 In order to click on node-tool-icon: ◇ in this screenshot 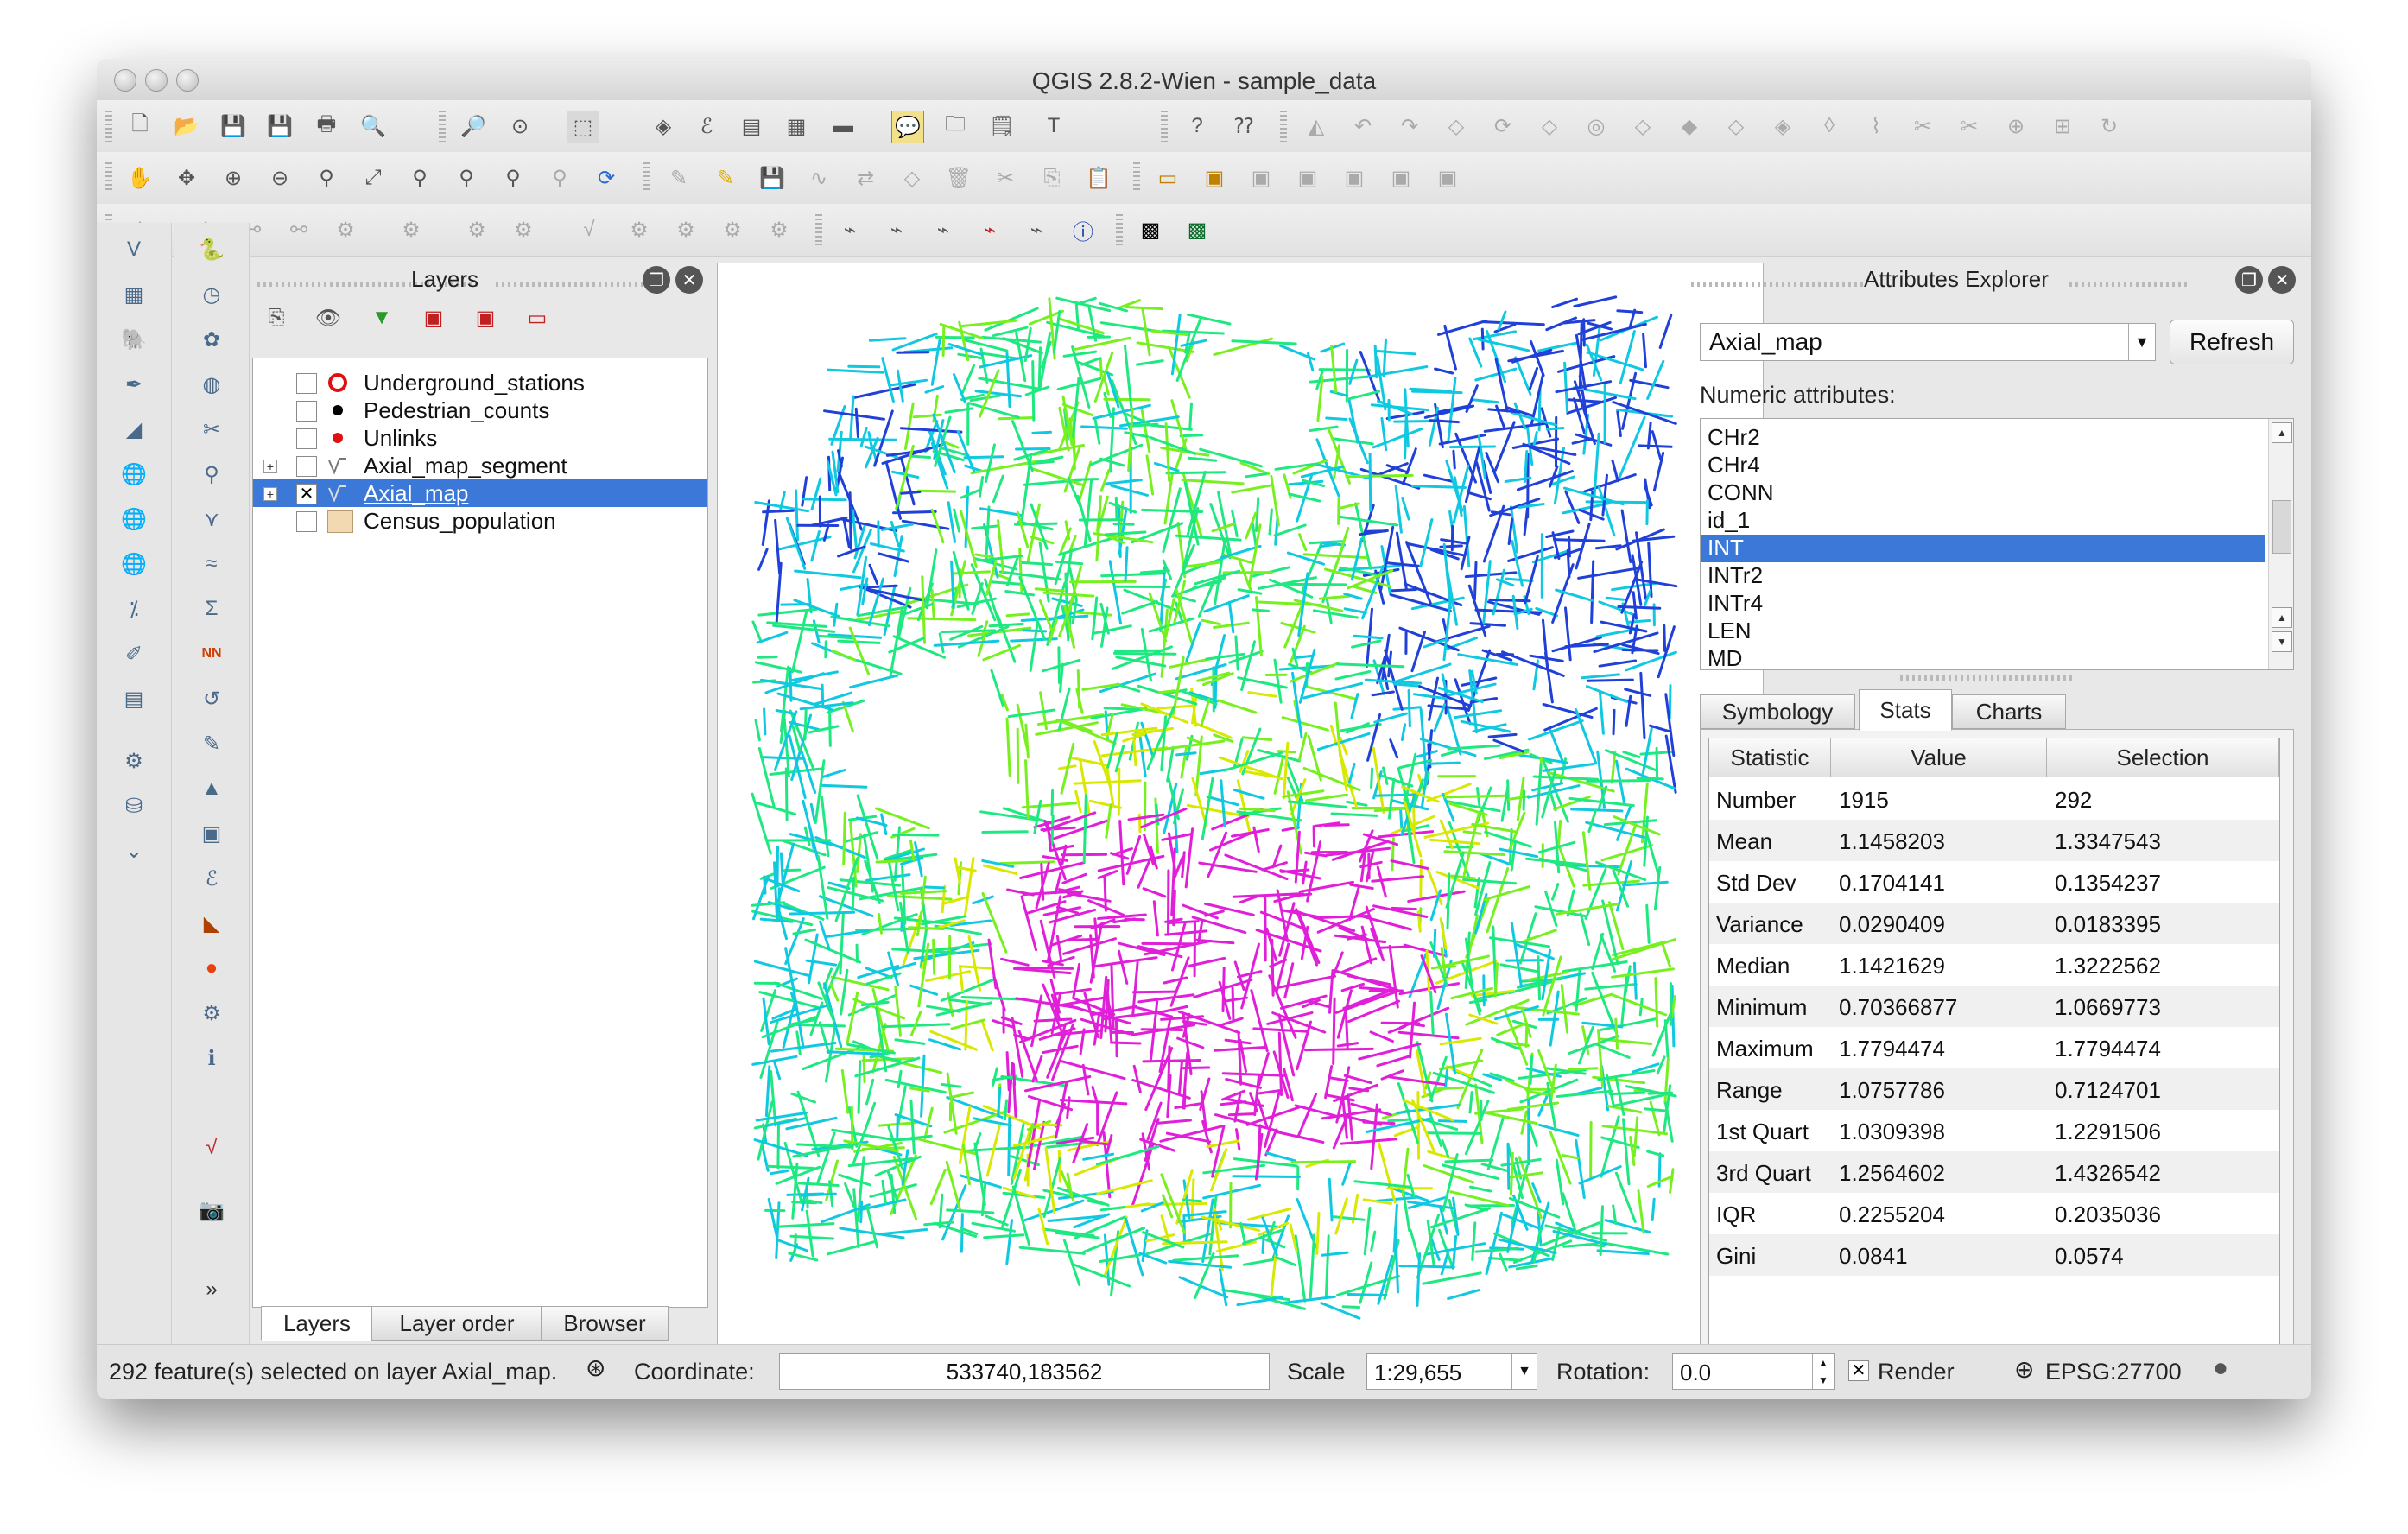, I will do `click(913, 177)`.